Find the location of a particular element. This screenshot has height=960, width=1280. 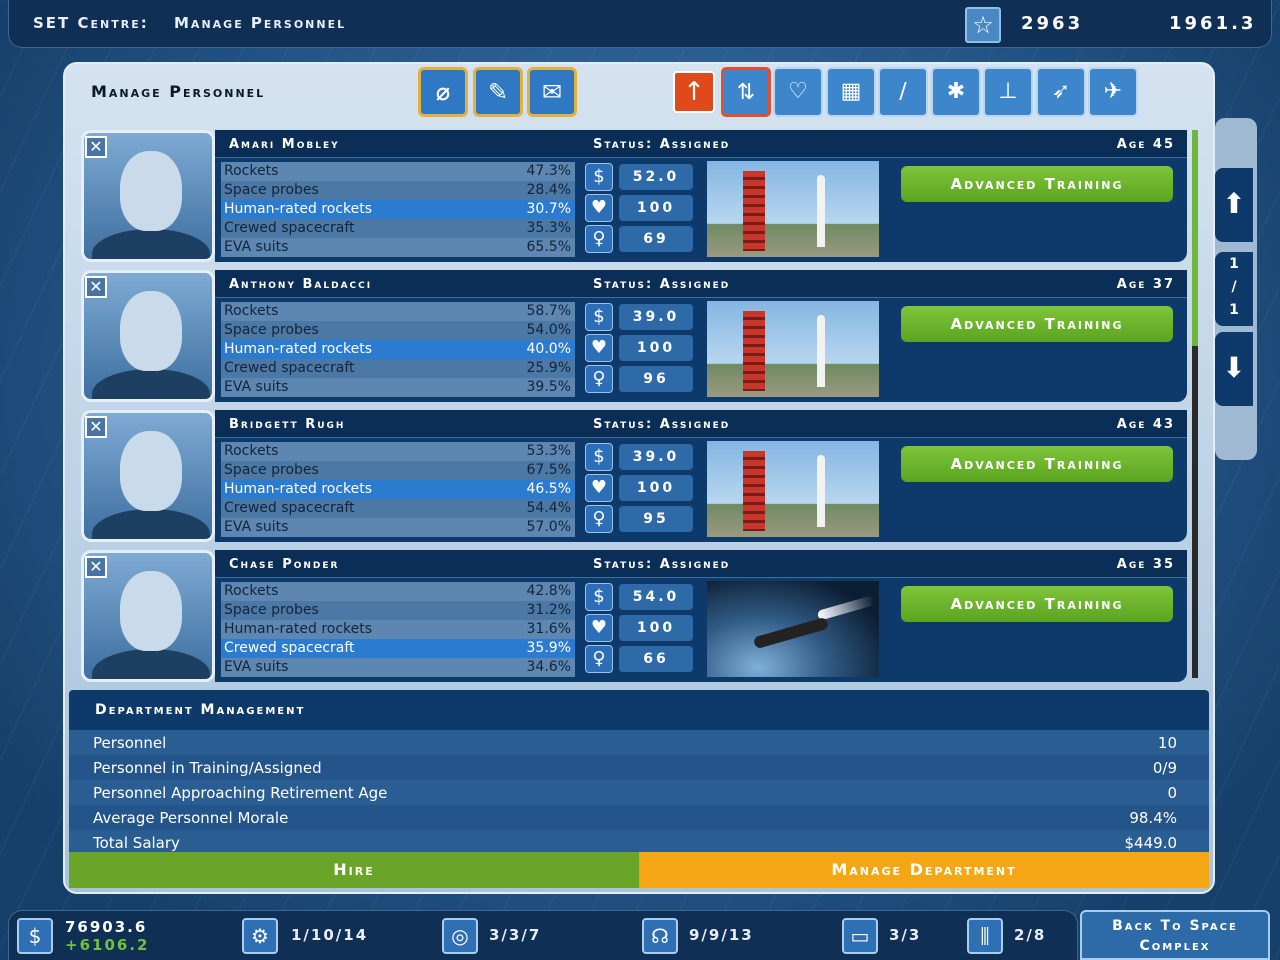

personnel-name: Anthony Baldacci is located at coordinates (301, 284).